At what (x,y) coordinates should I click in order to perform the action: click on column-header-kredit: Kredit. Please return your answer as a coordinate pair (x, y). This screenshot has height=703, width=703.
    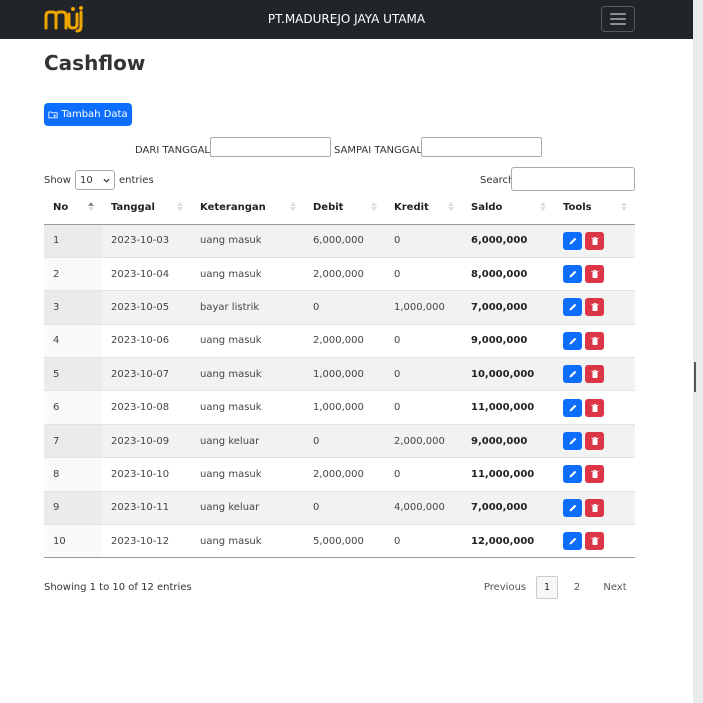
    Looking at the image, I should click on (423, 208).